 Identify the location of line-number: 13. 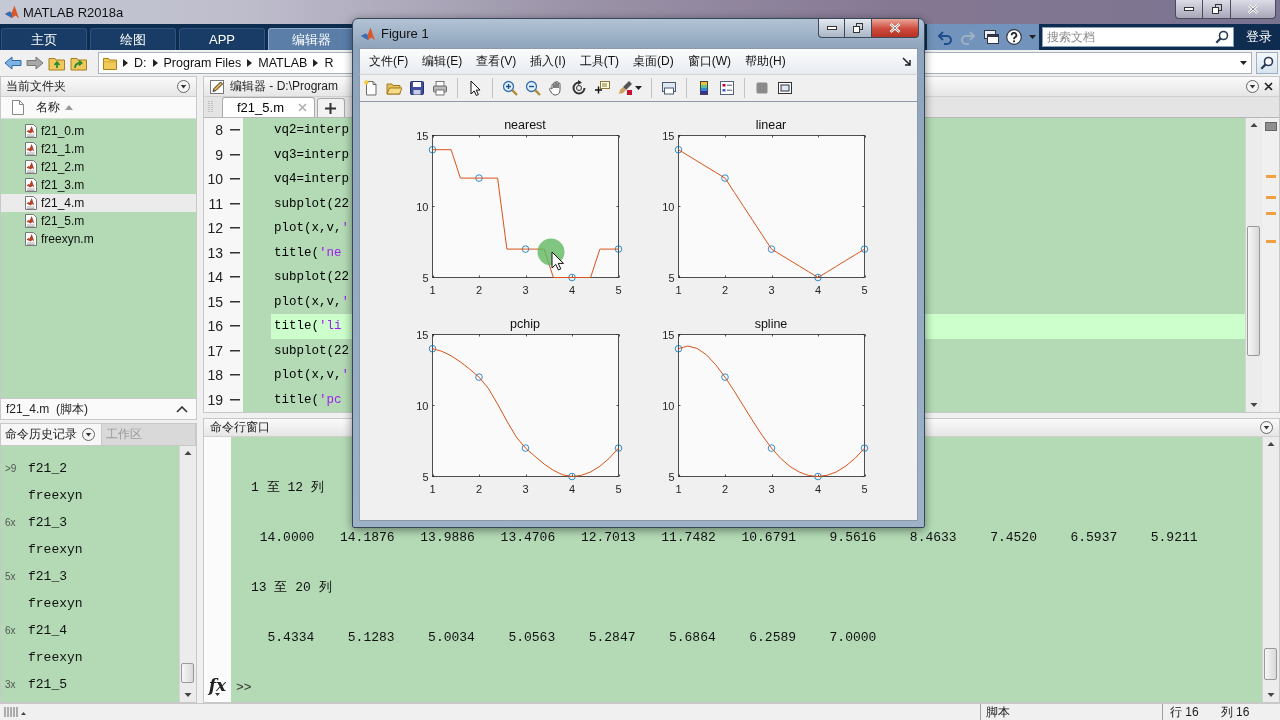
(214, 252).